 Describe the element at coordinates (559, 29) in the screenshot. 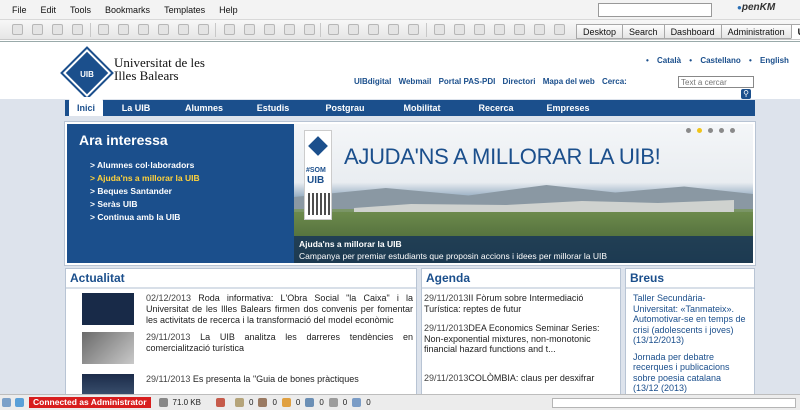

I see `chat-icon` at that location.